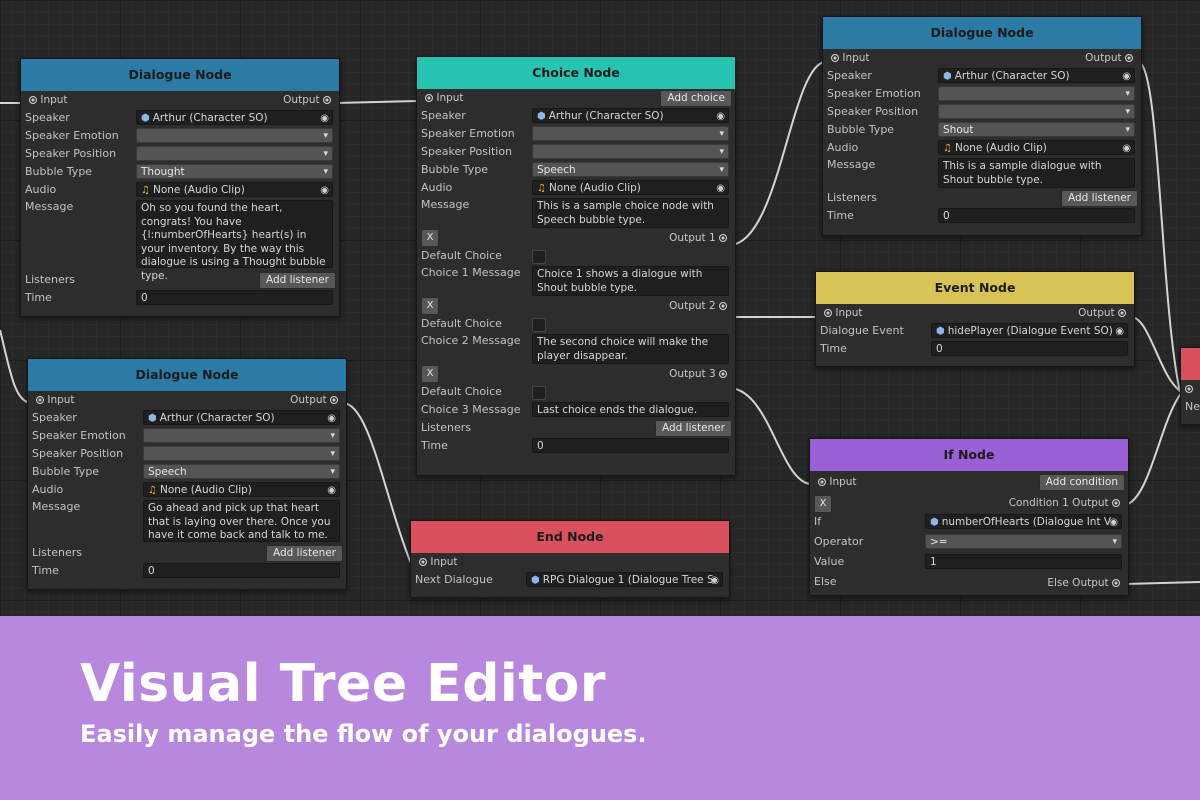  Describe the element at coordinates (1083, 583) in the screenshot. I see `else-output-port: Else Output` at that location.